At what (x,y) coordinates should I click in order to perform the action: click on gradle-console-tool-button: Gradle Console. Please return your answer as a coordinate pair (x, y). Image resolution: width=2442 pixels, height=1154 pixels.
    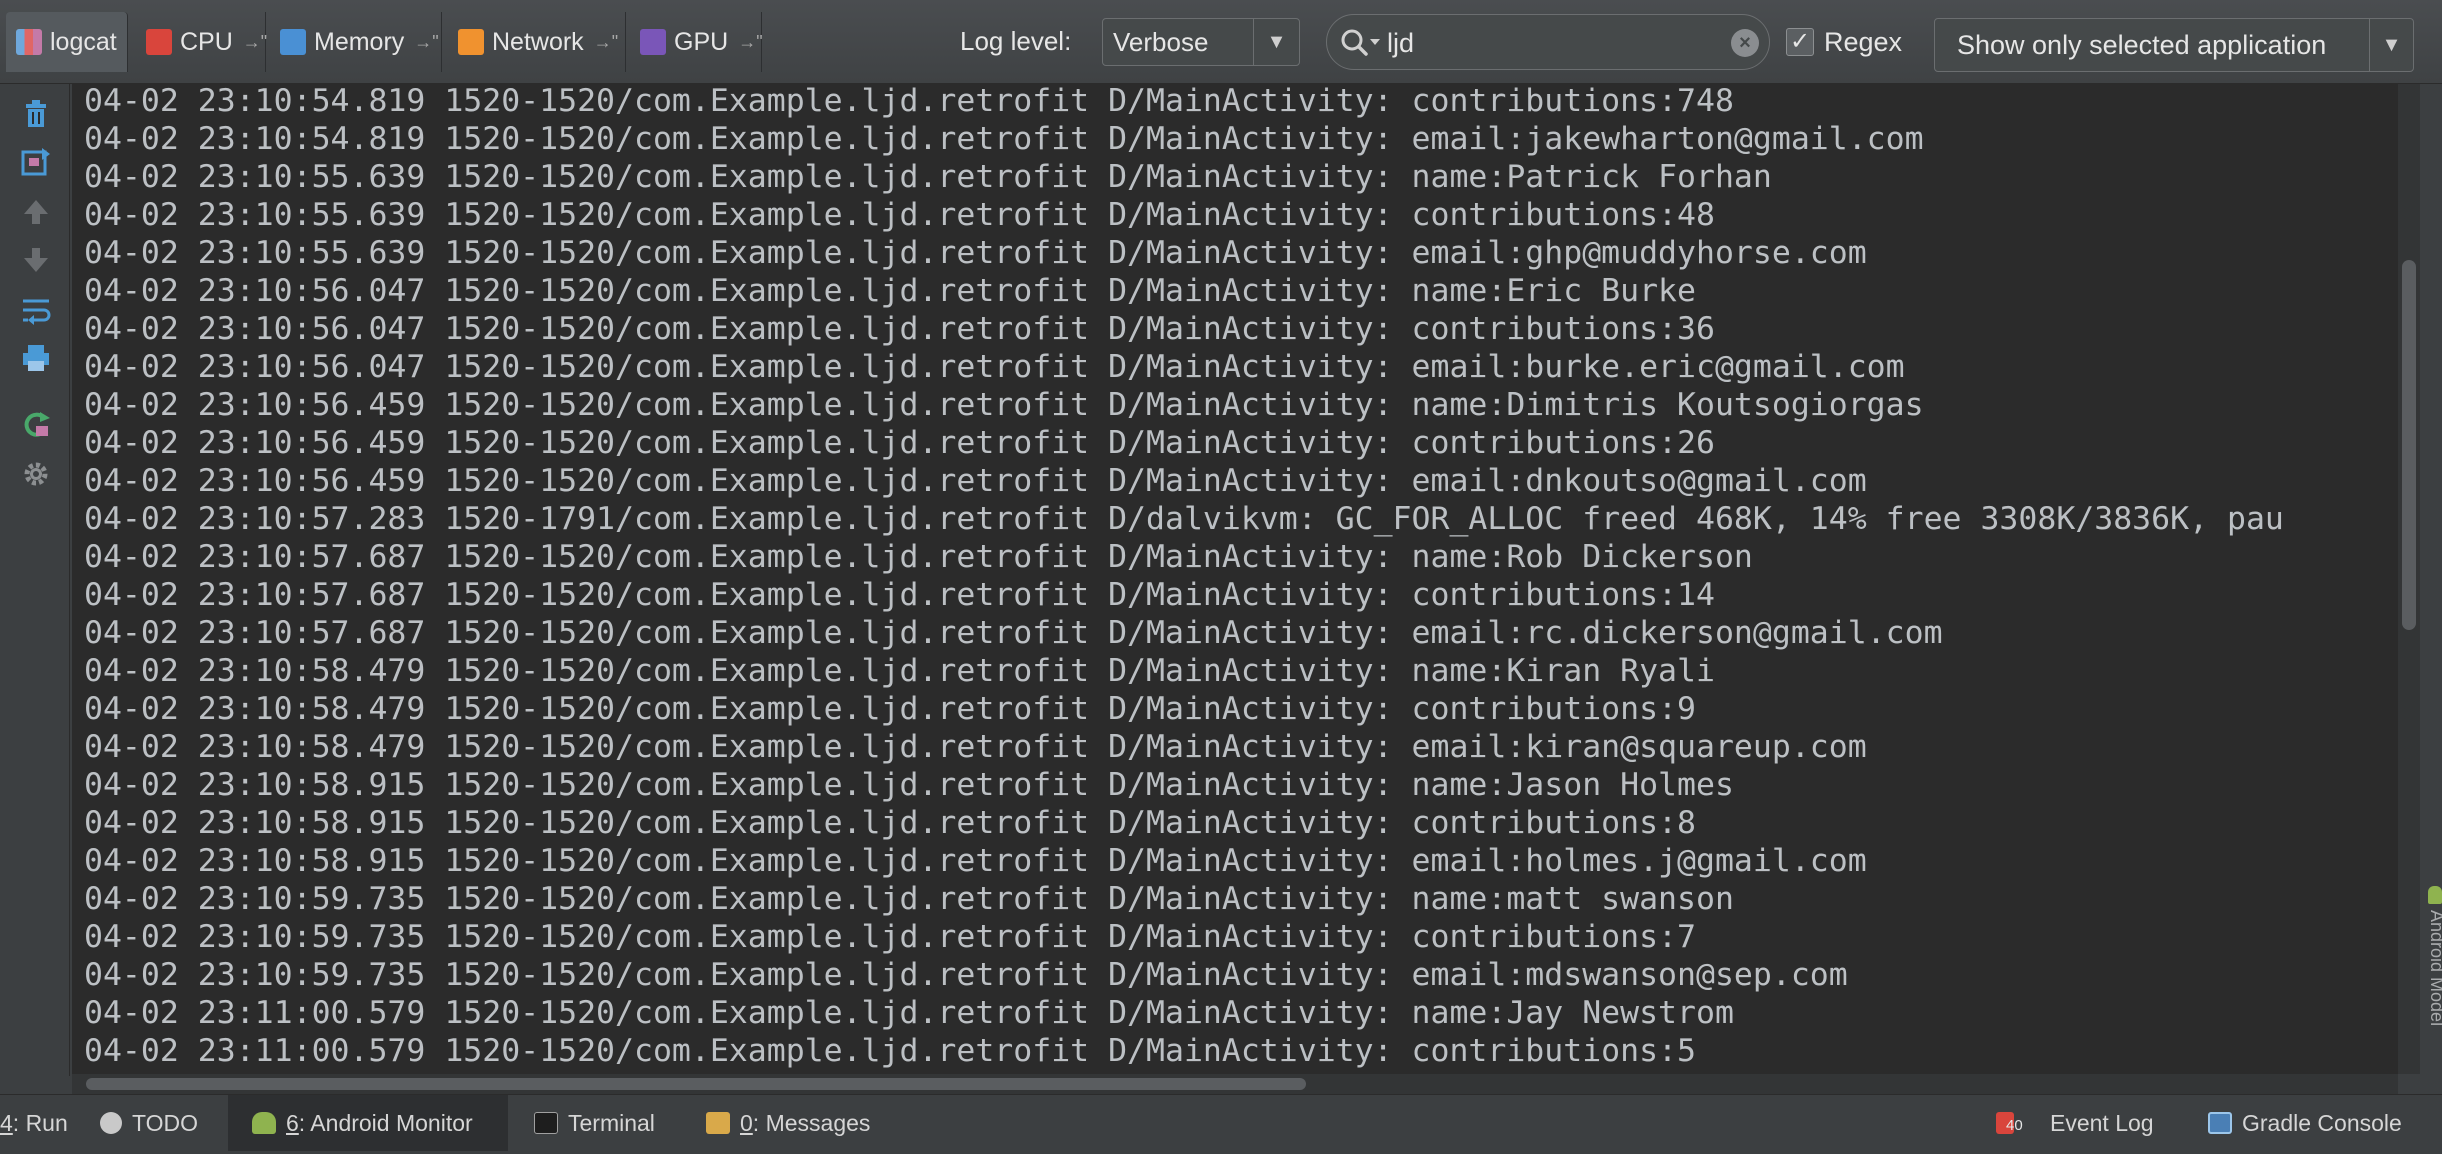
    Looking at the image, I should click on (2318, 1123).